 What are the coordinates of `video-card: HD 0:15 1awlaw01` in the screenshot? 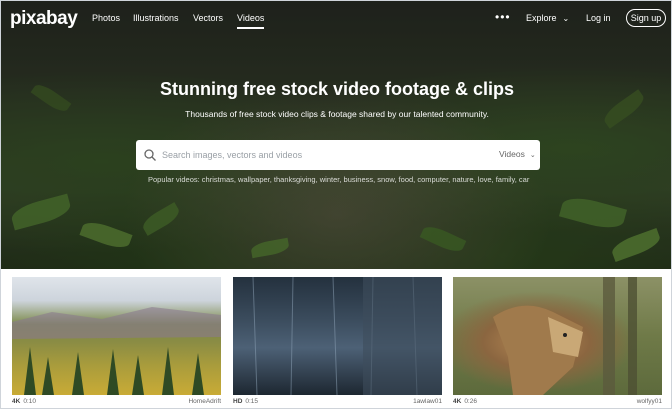 It's located at (337, 342).